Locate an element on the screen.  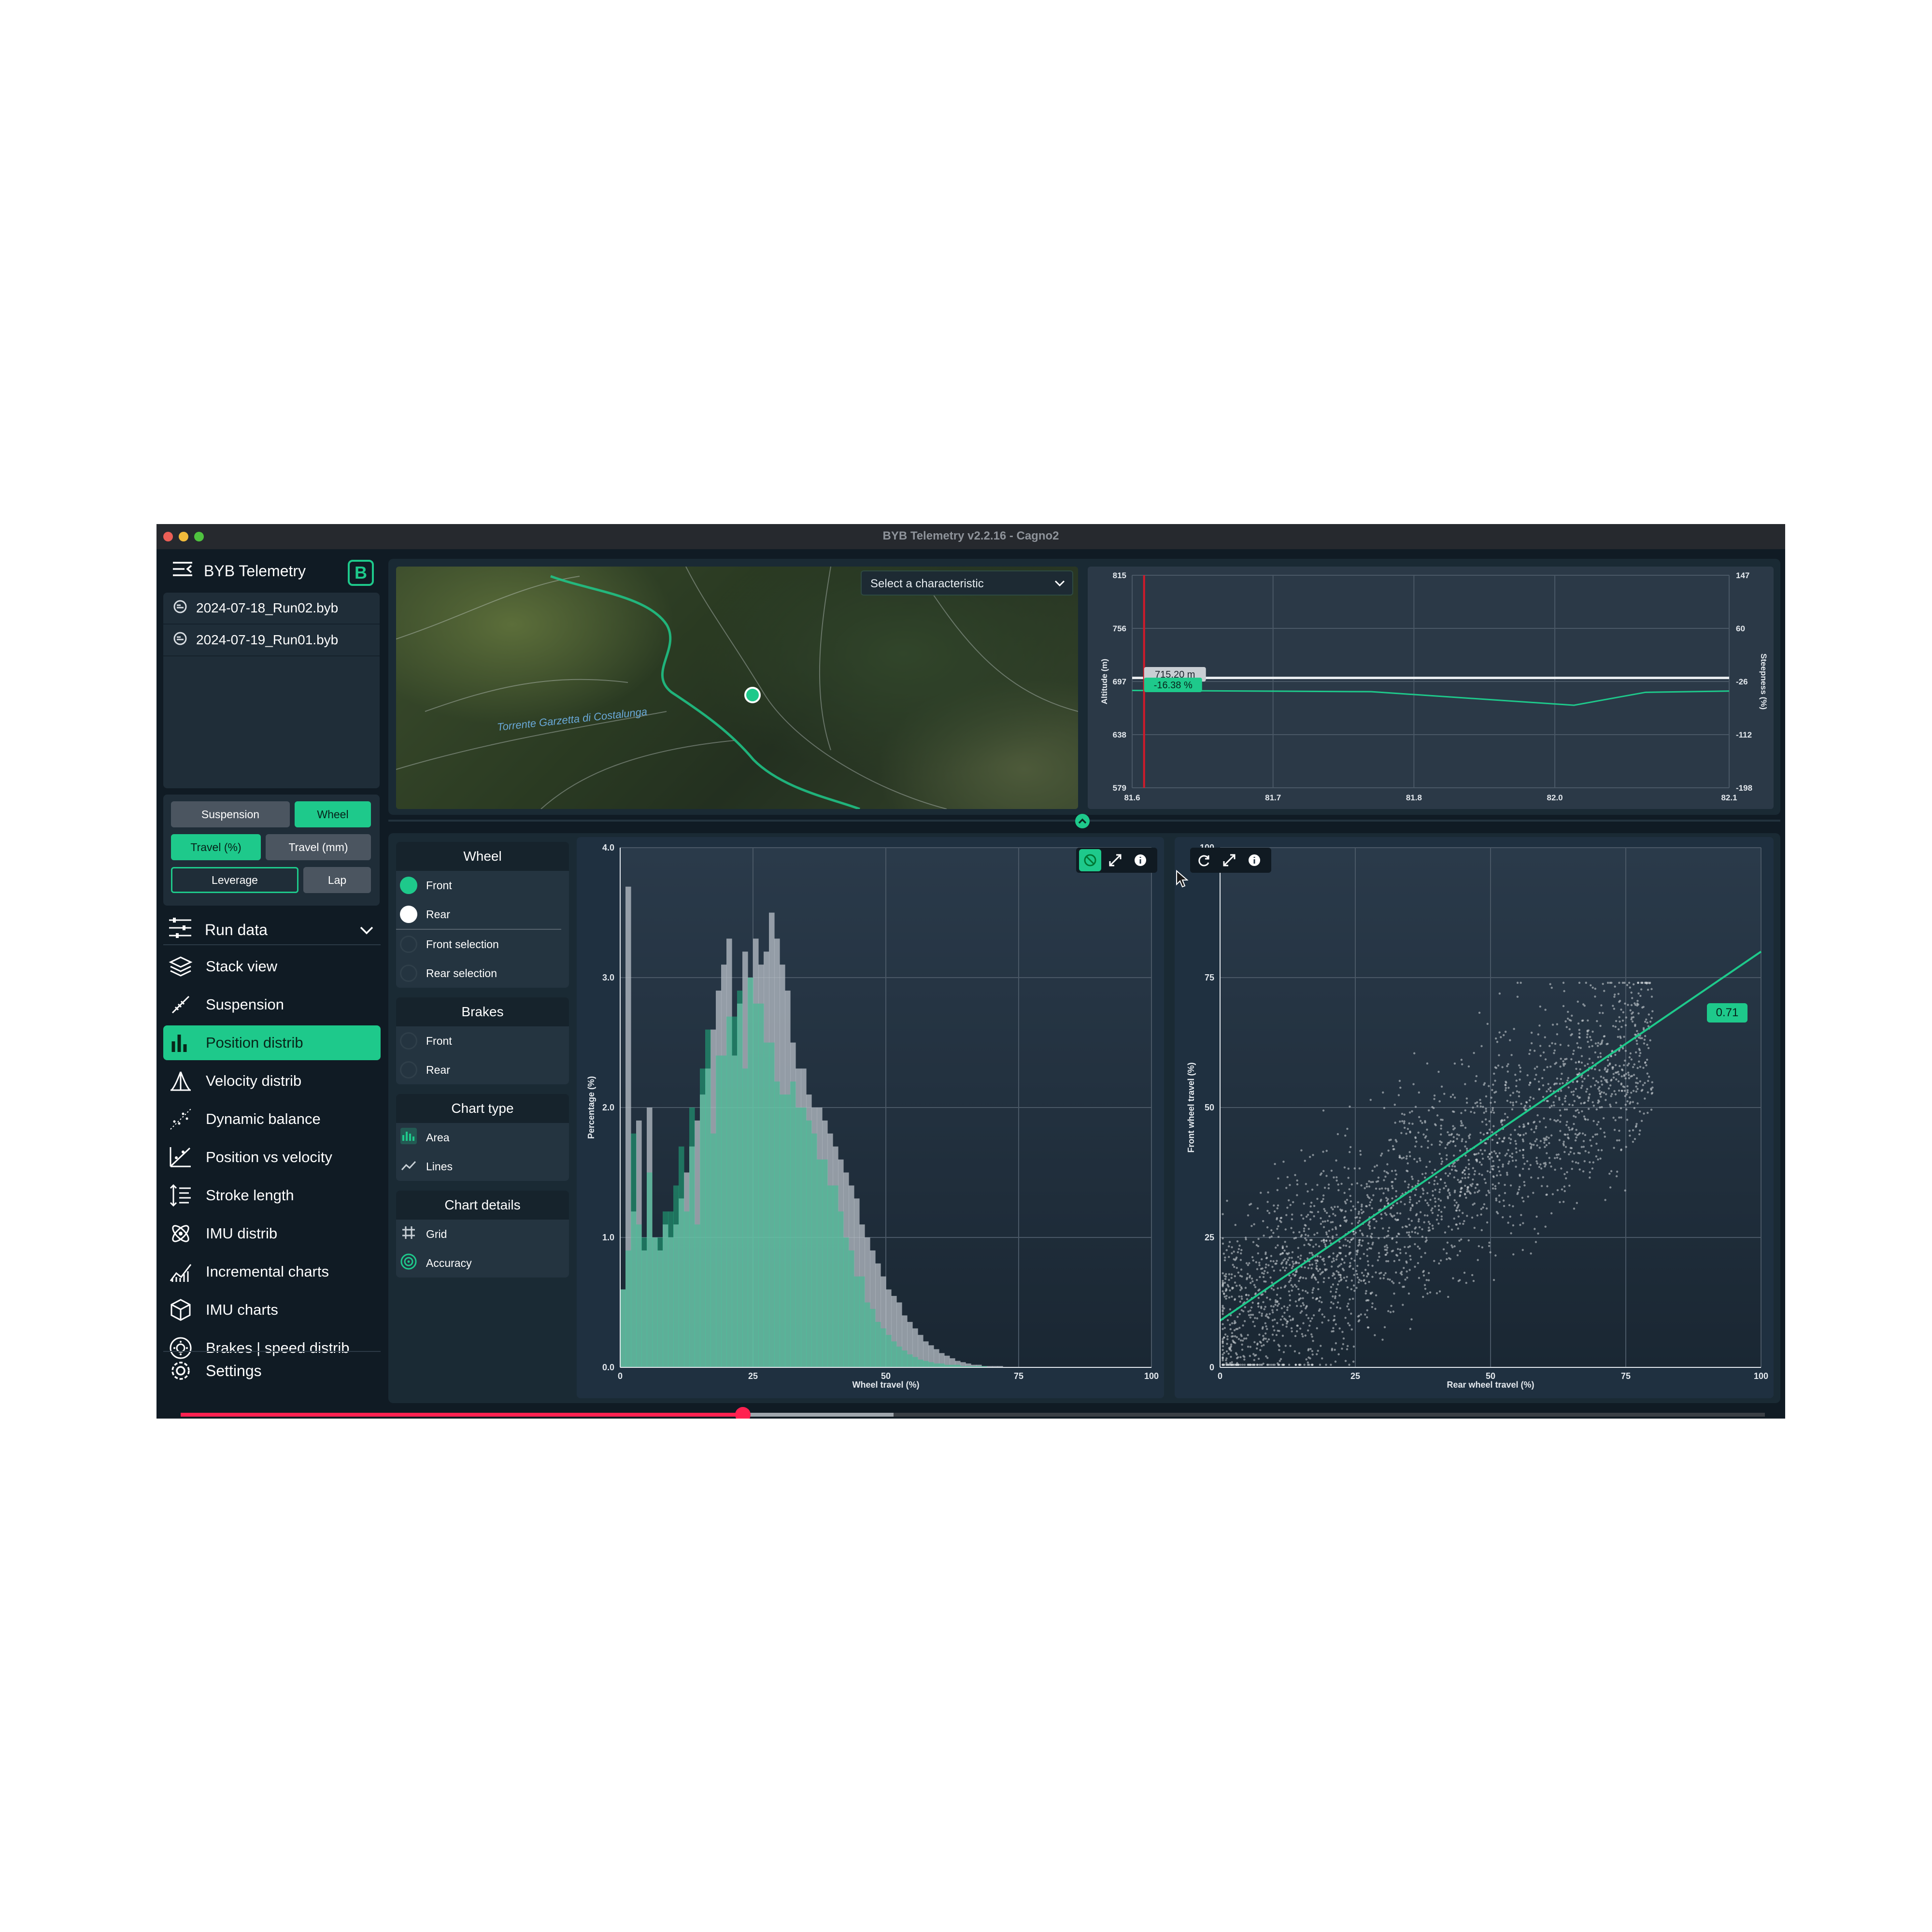
nav-item-stack-view: Stack view is located at coordinates (272, 966).